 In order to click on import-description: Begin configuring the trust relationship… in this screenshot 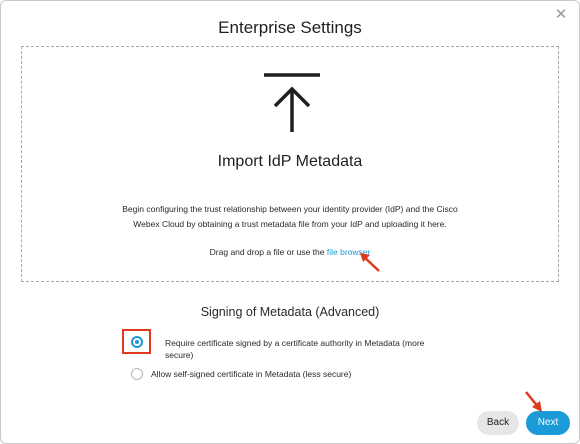, I will do `click(290, 217)`.